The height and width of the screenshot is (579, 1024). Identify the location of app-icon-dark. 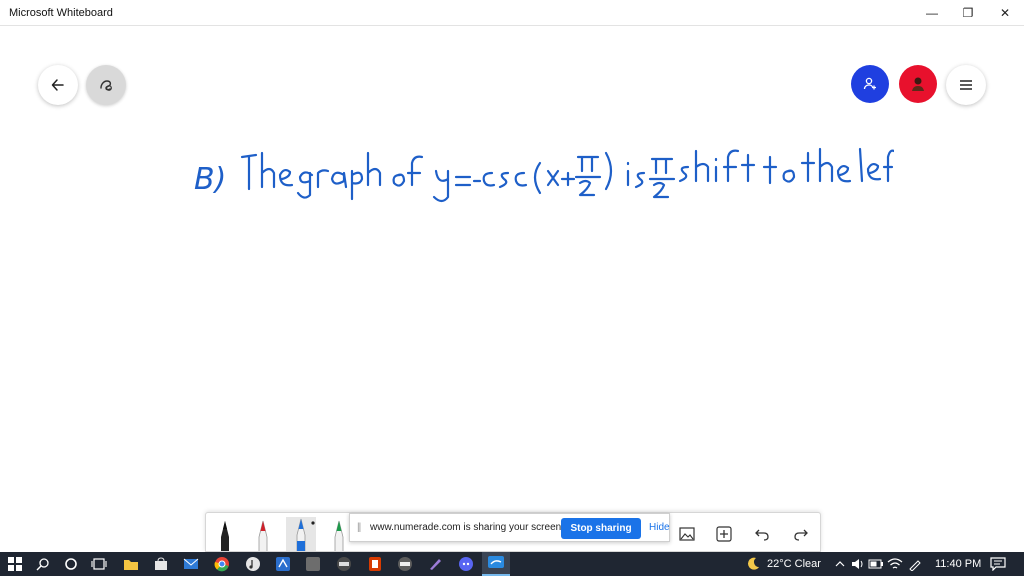
(344, 564).